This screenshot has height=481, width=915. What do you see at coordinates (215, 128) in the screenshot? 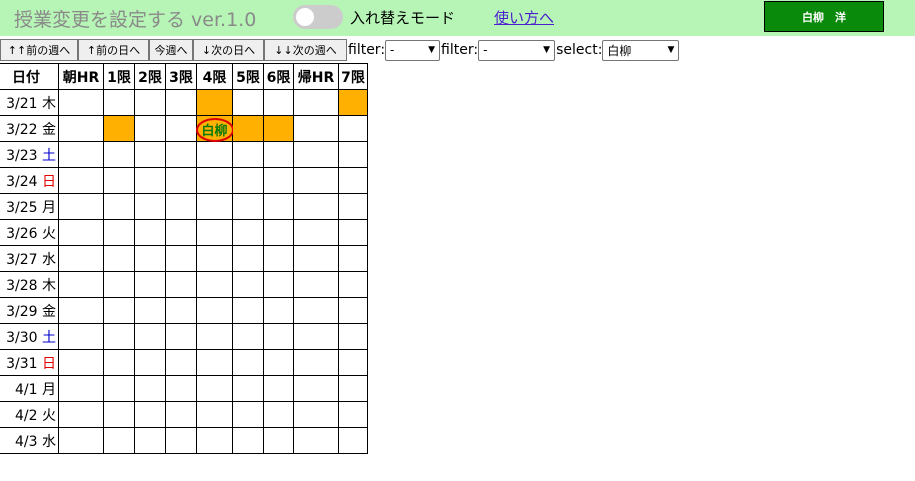
I see `period-cell-assigned: 白柳` at bounding box center [215, 128].